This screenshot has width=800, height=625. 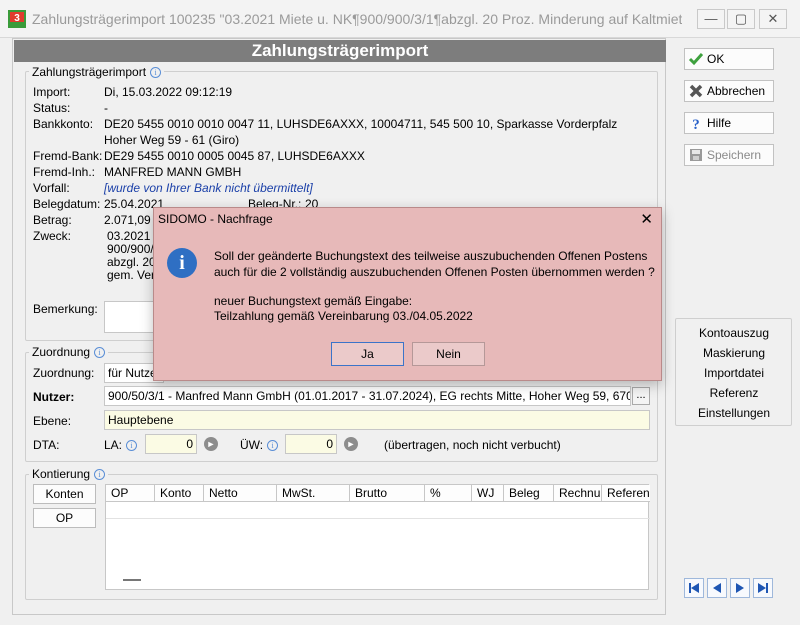 I want to click on menu-einstellungen: Einstellungen, so click(x=734, y=413).